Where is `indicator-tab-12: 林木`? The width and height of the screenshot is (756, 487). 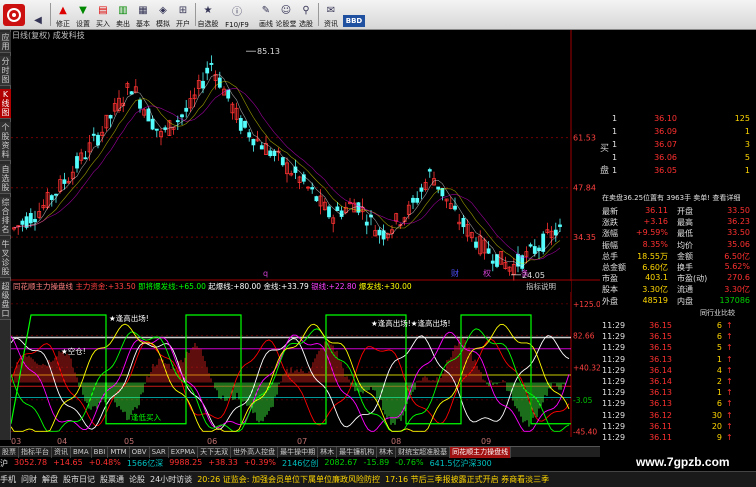
indicator-tab-12: 林木 is located at coordinates (328, 452).